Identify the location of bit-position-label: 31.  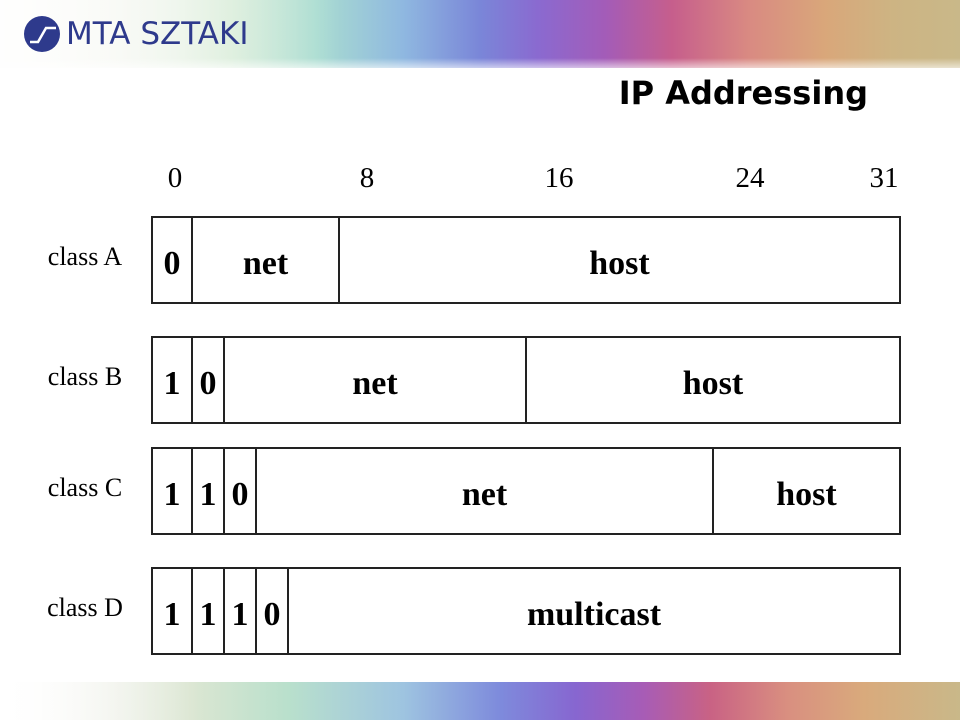
(884, 178).